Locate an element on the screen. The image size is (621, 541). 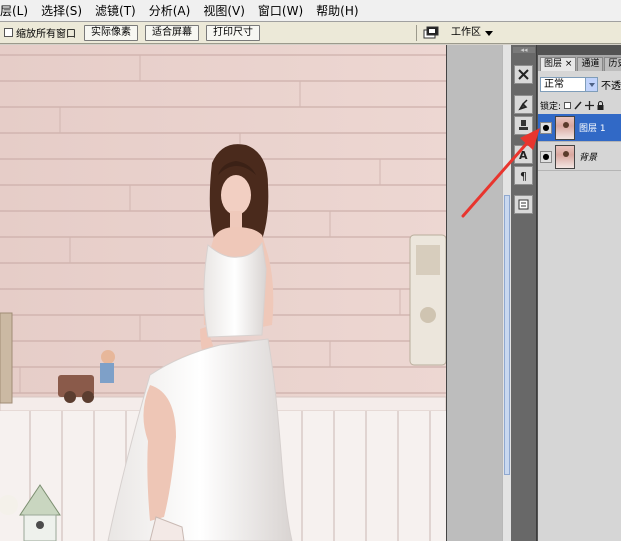
palette-well-icon is located at coordinates (431, 33).